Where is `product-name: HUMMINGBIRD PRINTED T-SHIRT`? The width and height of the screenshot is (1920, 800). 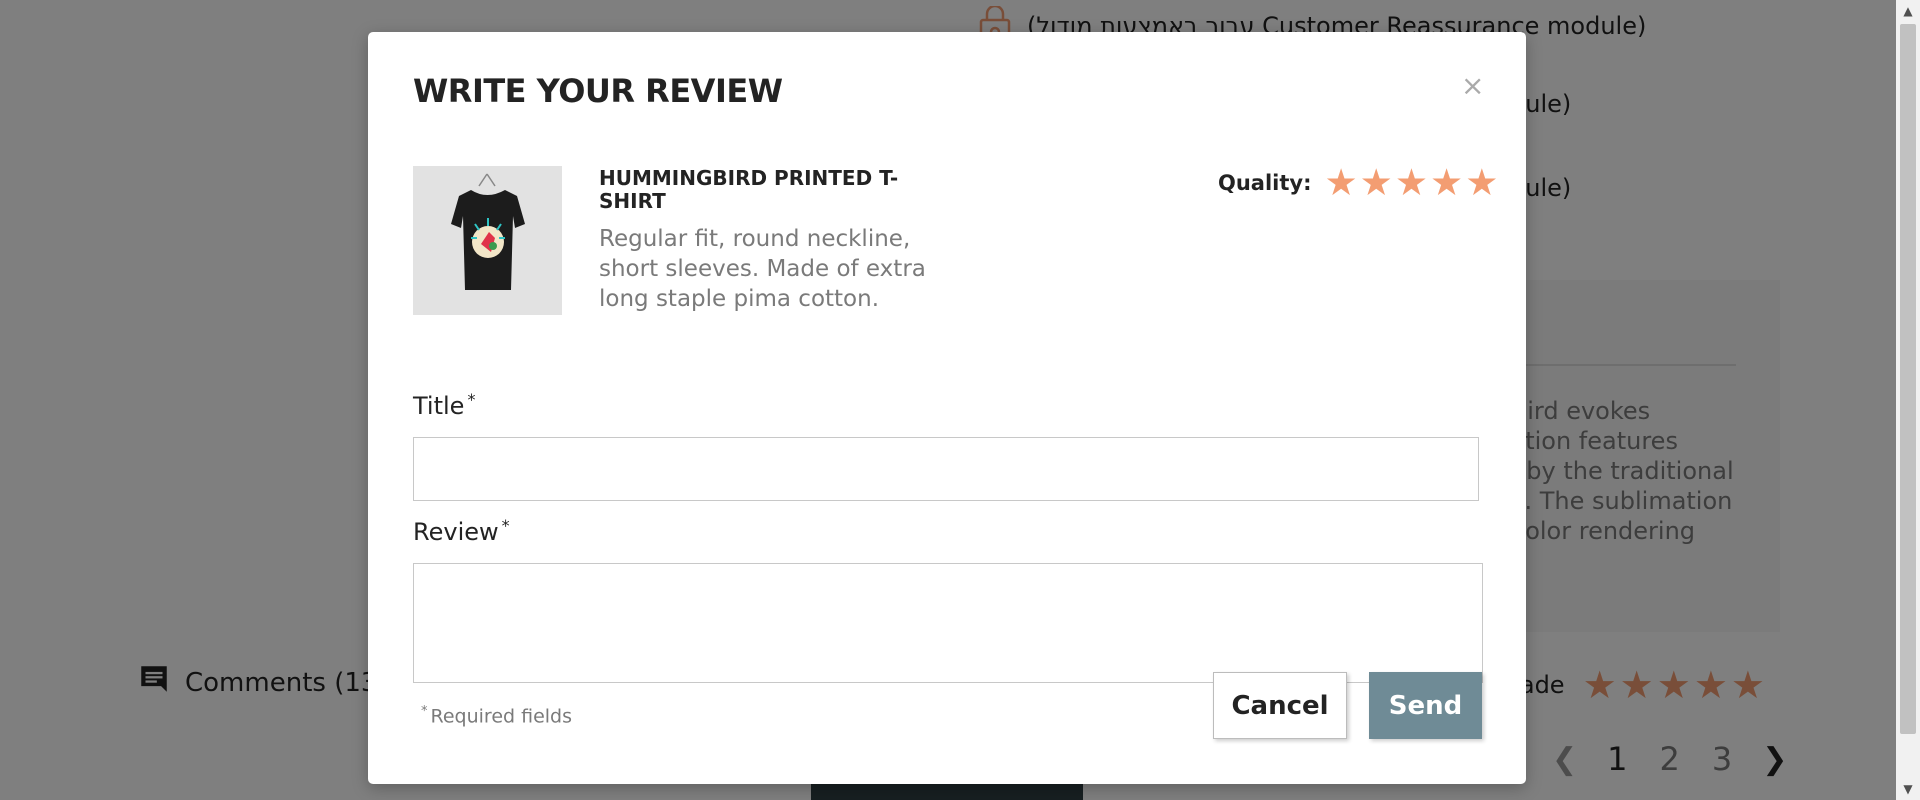 product-name: HUMMINGBIRD PRINTED T-SHIRT is located at coordinates (749, 189).